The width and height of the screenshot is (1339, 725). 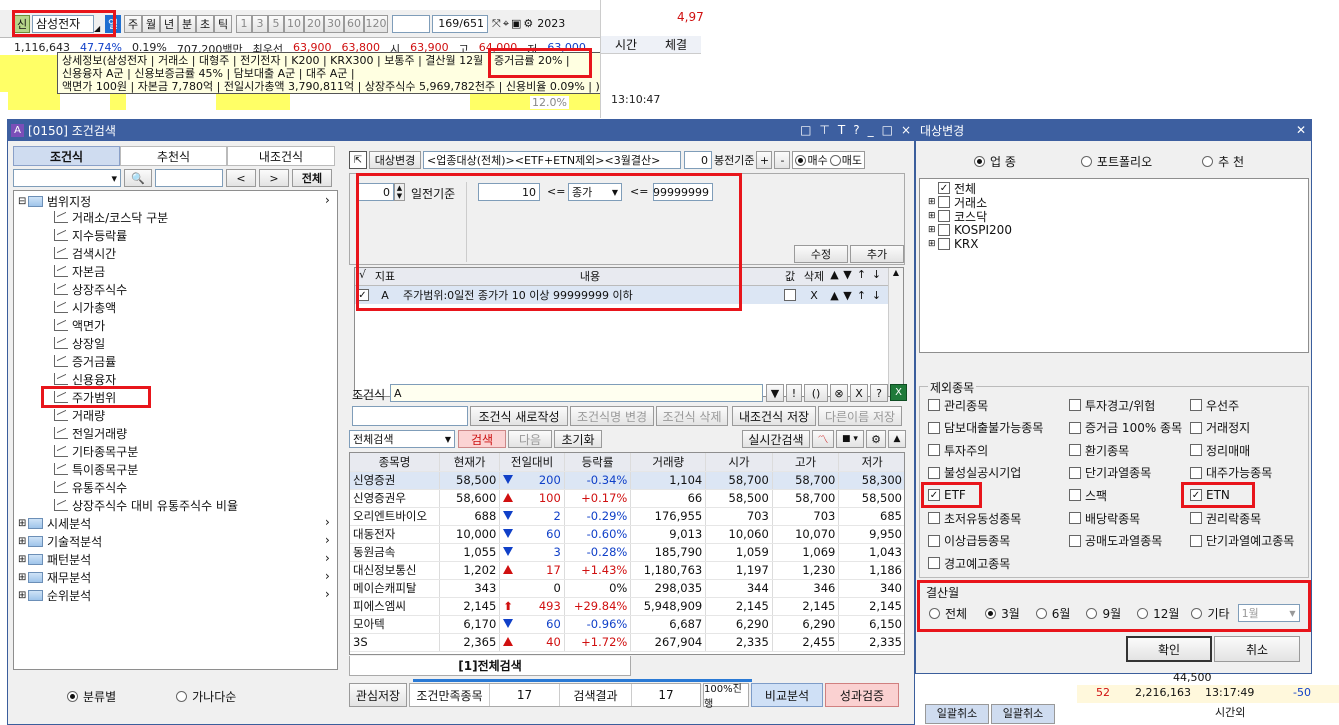 I want to click on tree-item: 상장주식수 대비 유통주식수 비율, so click(x=146, y=505).